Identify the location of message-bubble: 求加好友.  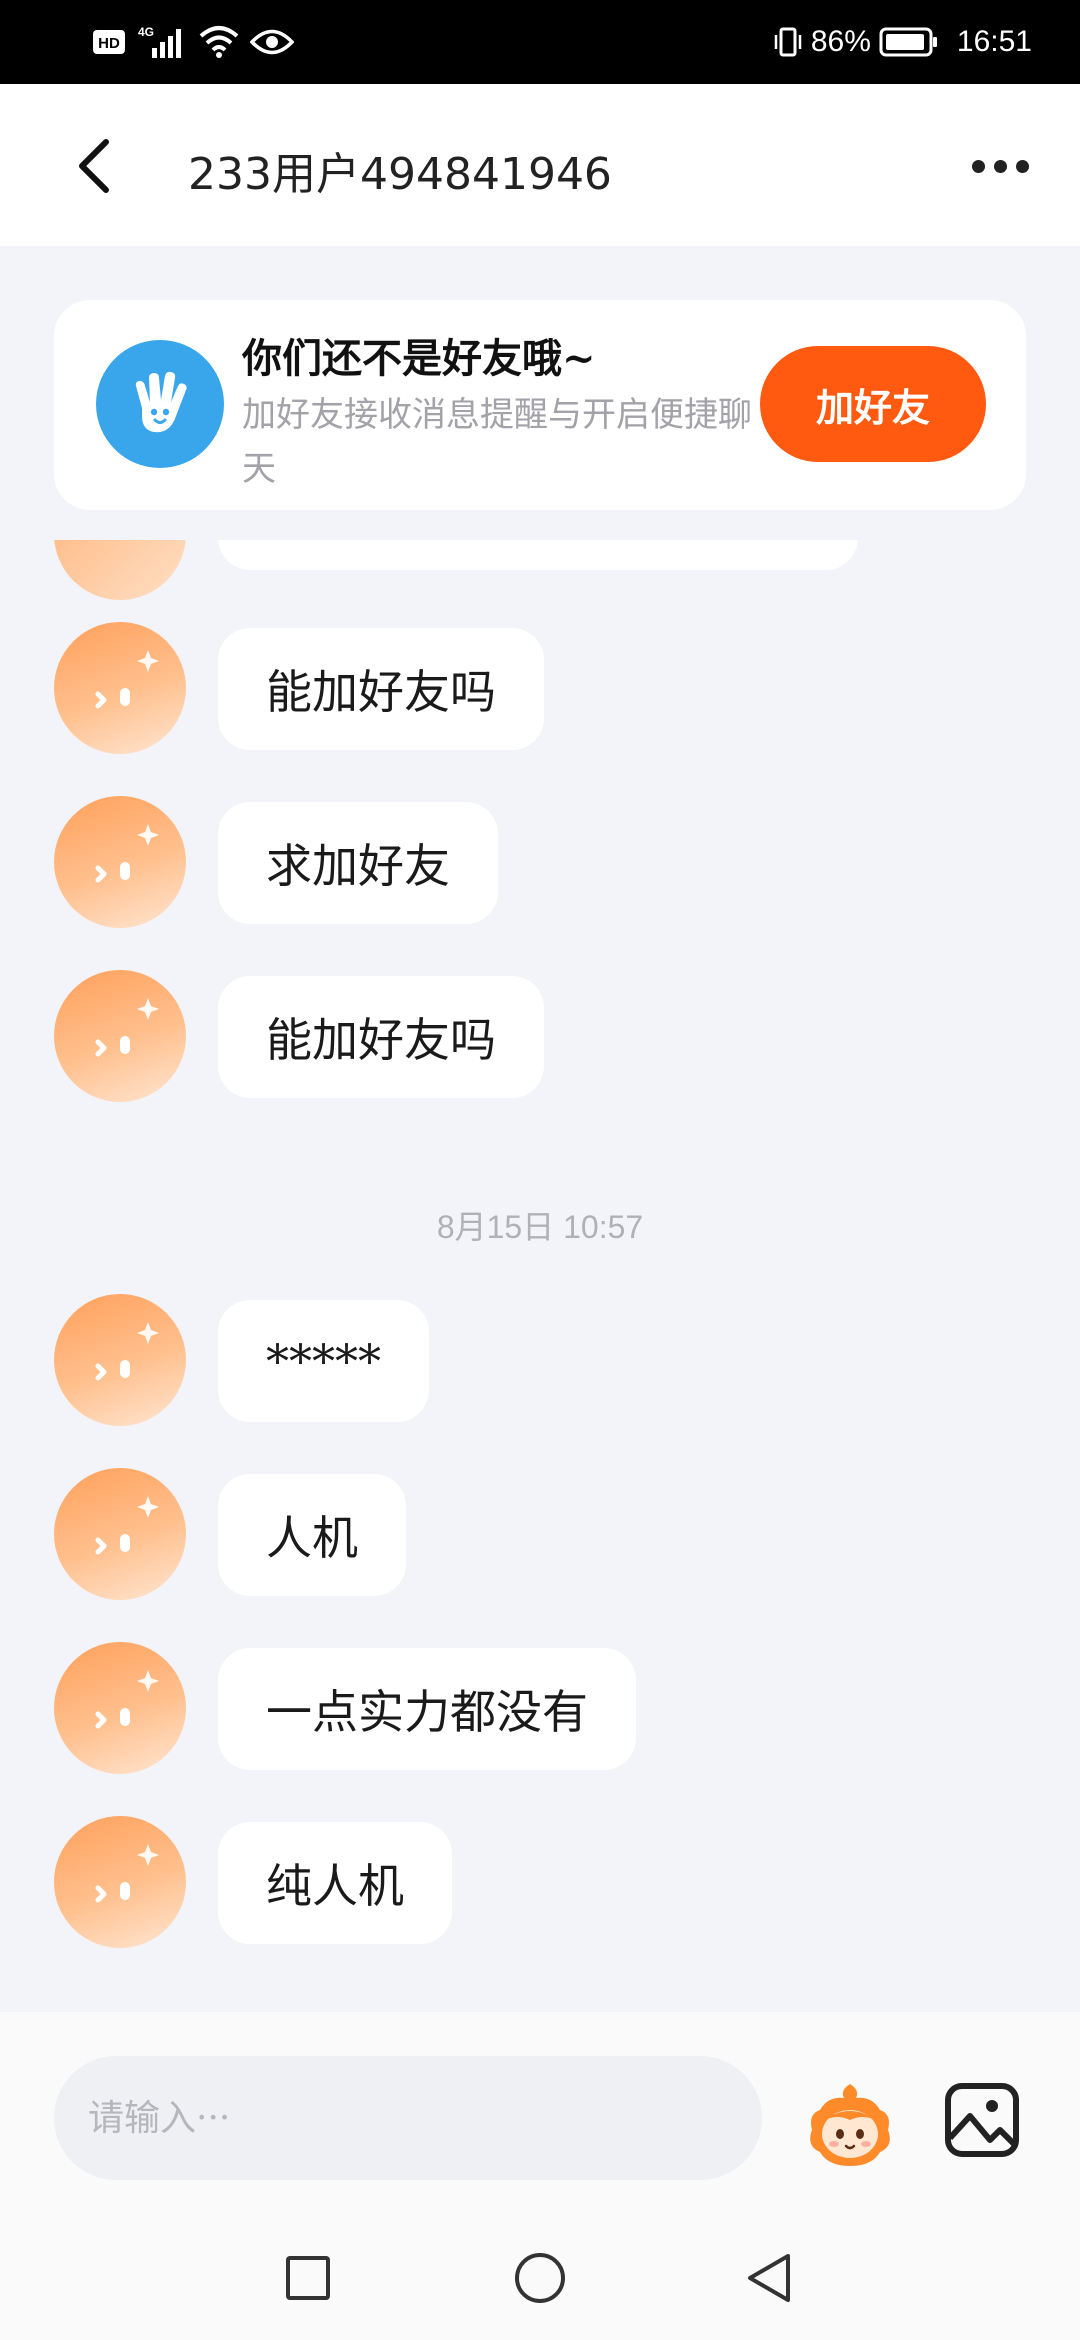
(358, 863).